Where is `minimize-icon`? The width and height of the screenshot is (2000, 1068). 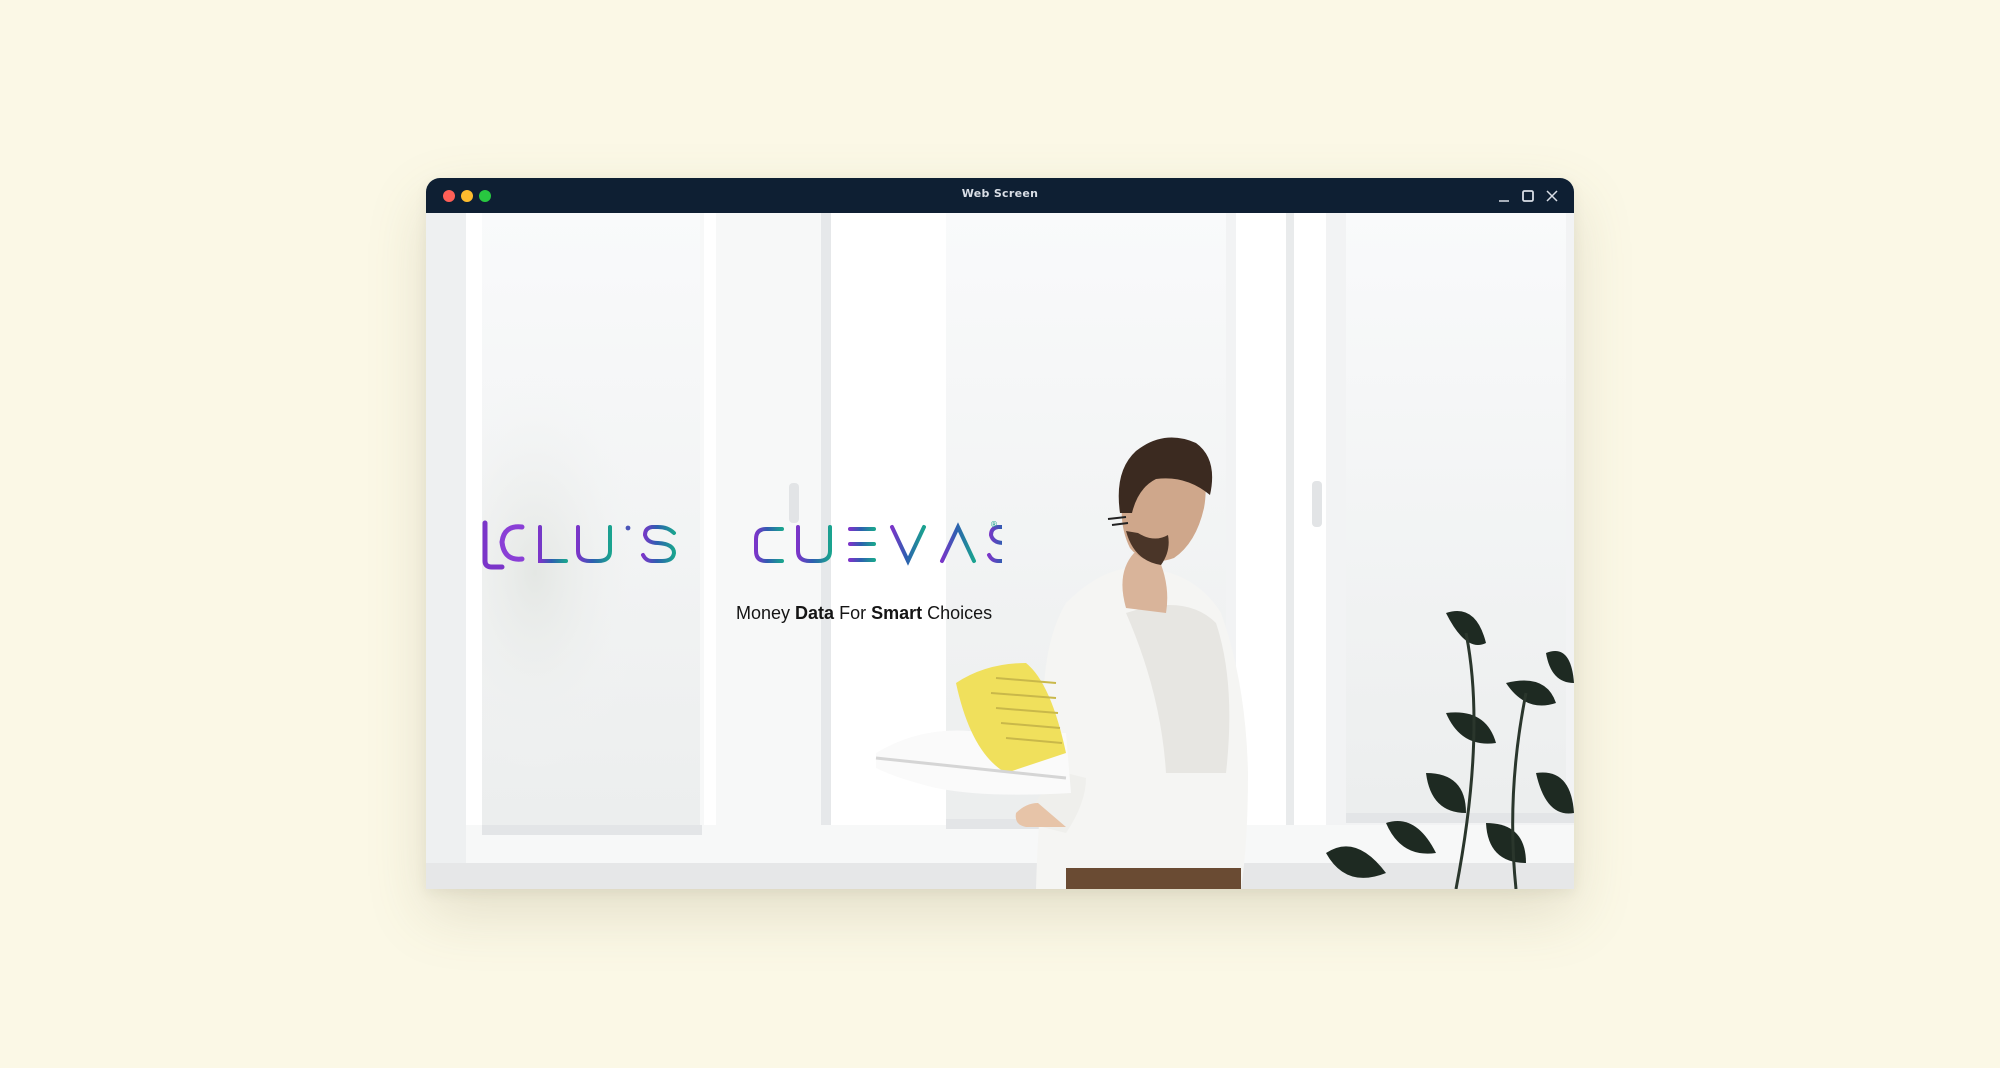 minimize-icon is located at coordinates (1504, 201).